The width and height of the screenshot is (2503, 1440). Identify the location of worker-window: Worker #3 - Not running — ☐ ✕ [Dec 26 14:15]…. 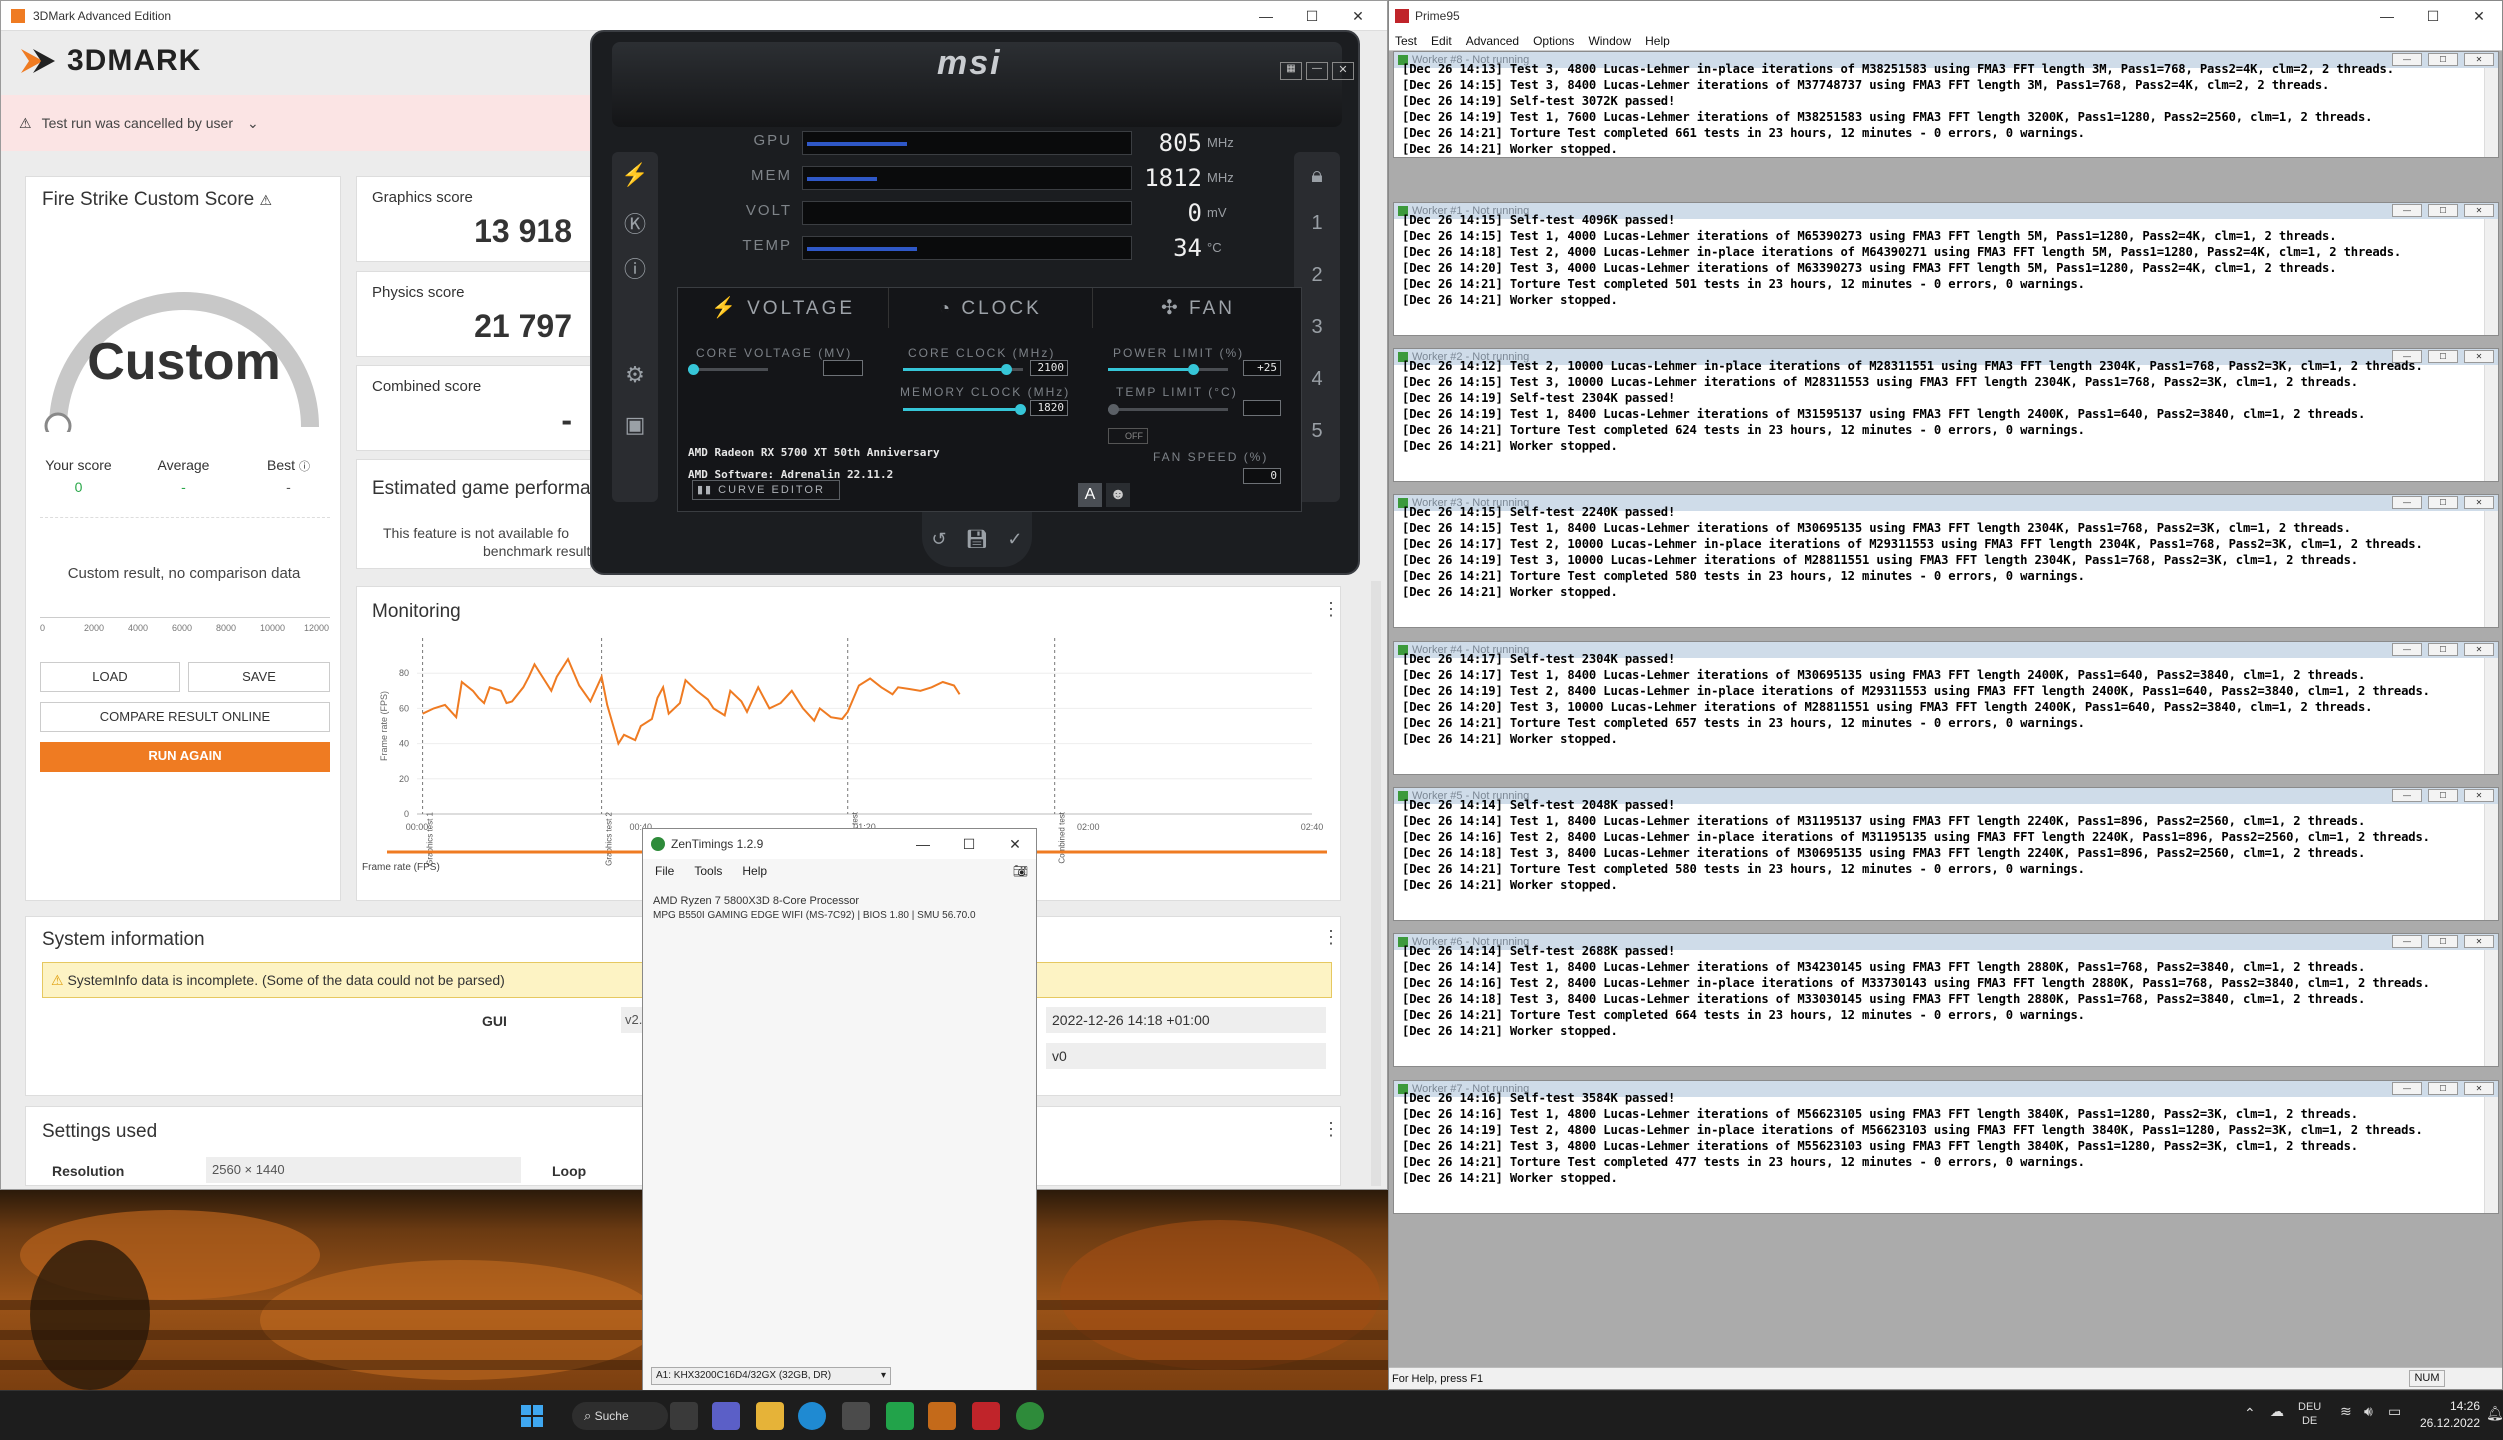
(1946, 561).